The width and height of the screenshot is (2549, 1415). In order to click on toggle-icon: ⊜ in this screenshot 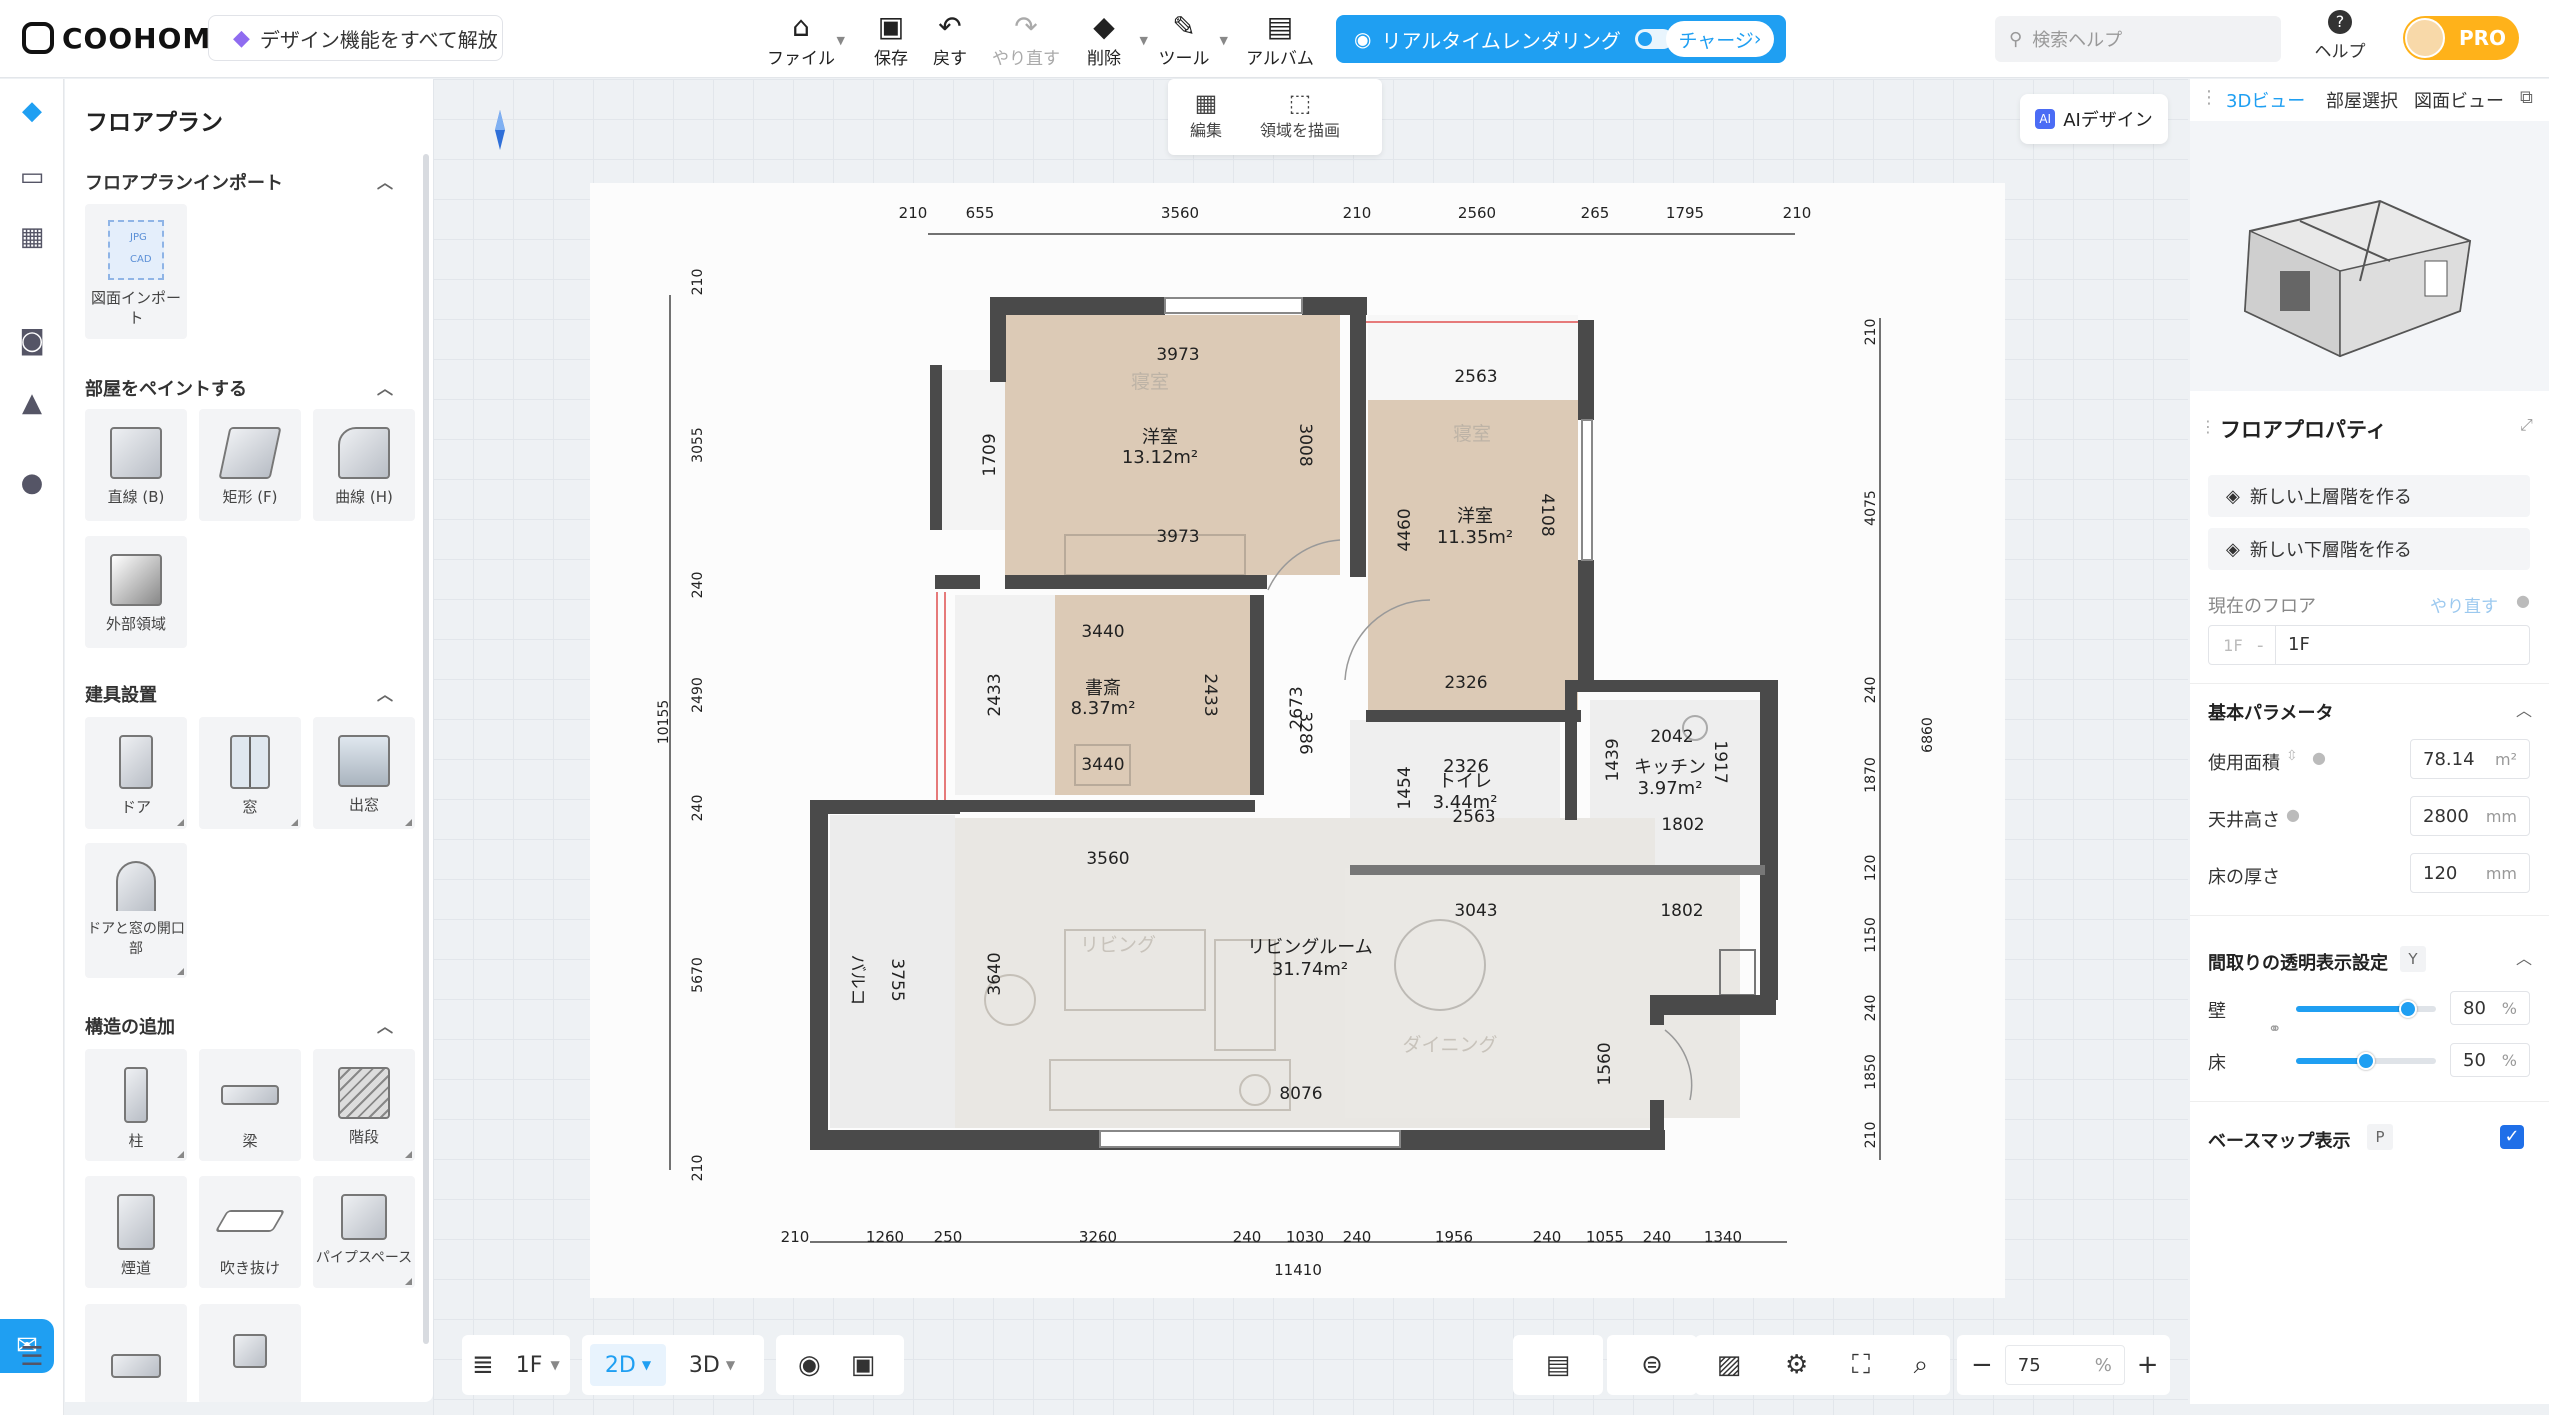, I will do `click(1652, 1365)`.